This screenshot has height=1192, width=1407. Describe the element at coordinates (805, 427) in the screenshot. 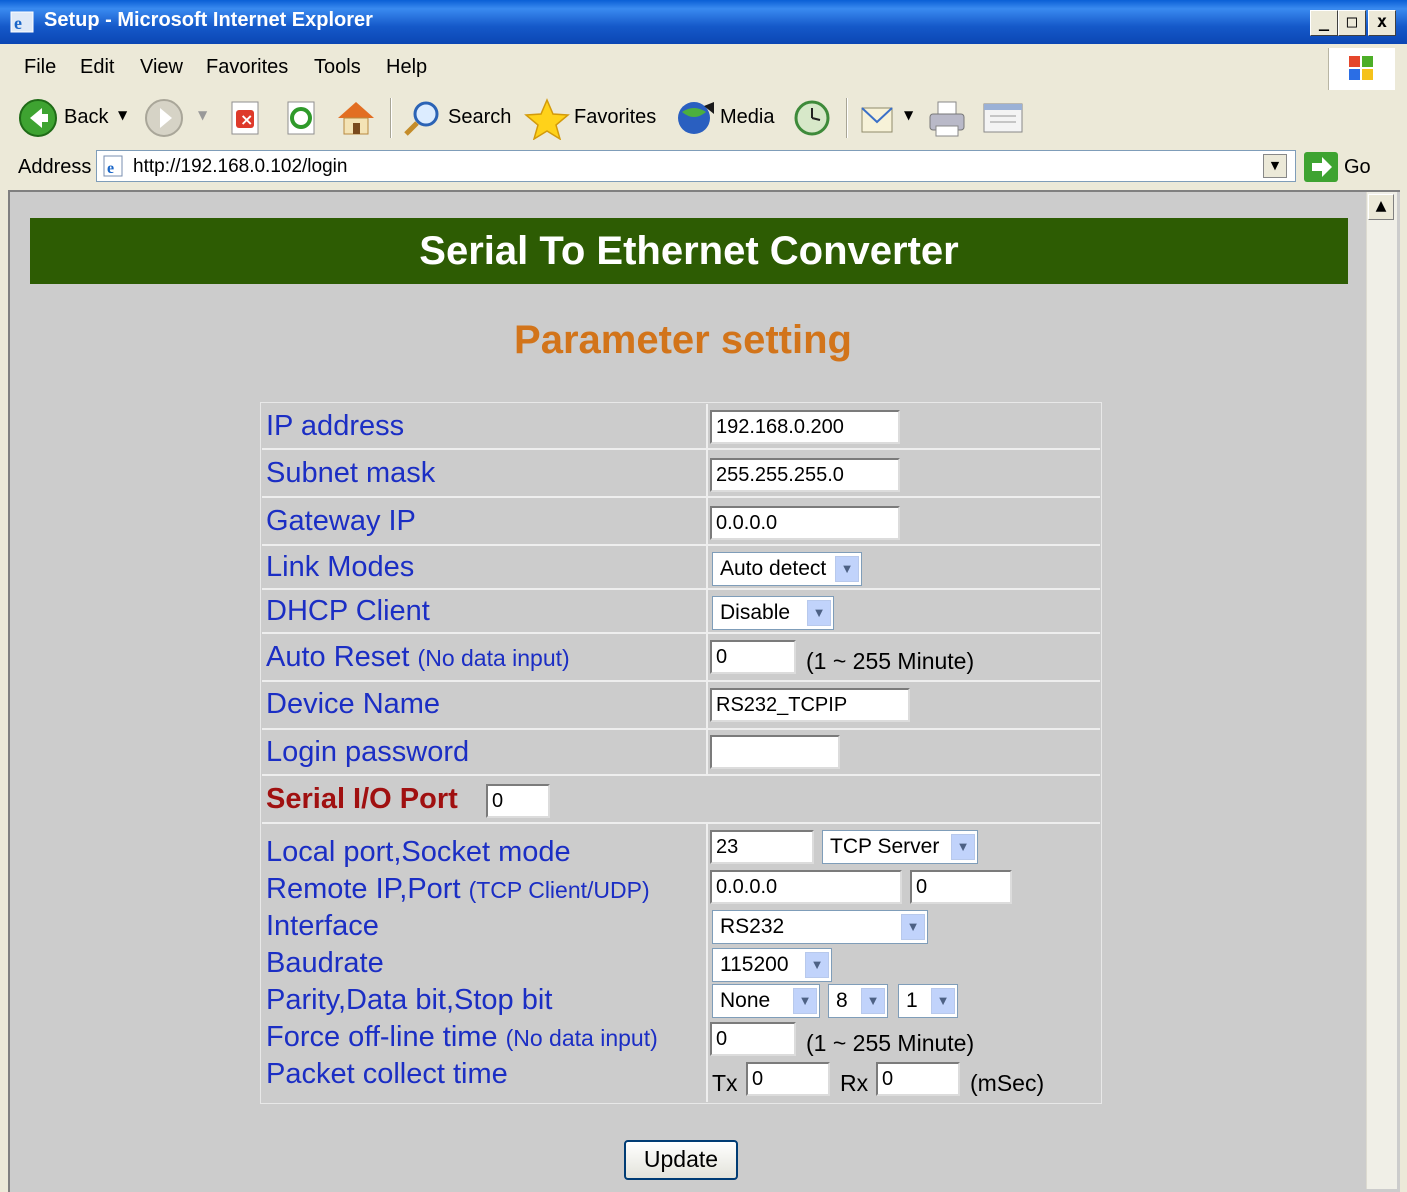

I see `ip-address-input: 192.168.0.200` at that location.